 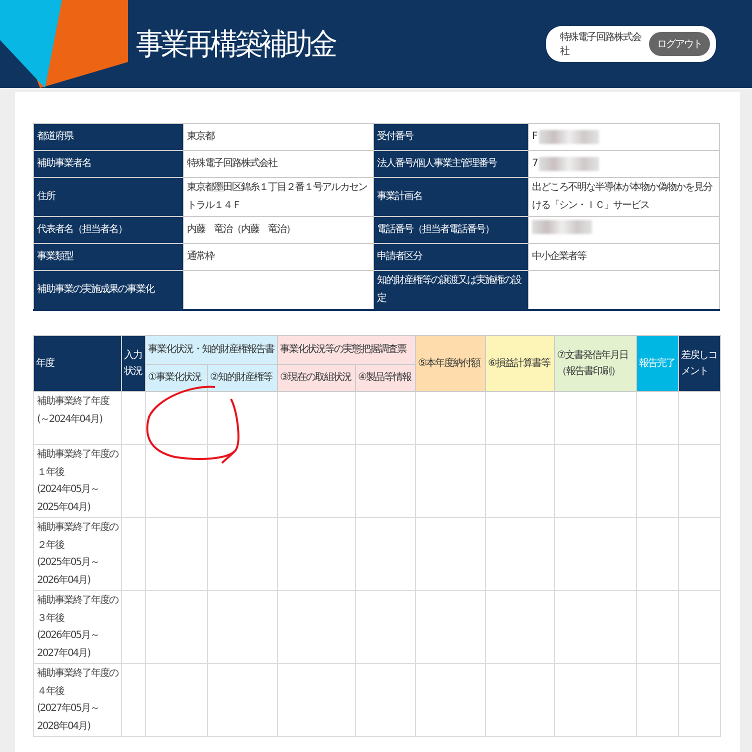 I want to click on column-subheader: ①事業化状況, so click(x=177, y=378).